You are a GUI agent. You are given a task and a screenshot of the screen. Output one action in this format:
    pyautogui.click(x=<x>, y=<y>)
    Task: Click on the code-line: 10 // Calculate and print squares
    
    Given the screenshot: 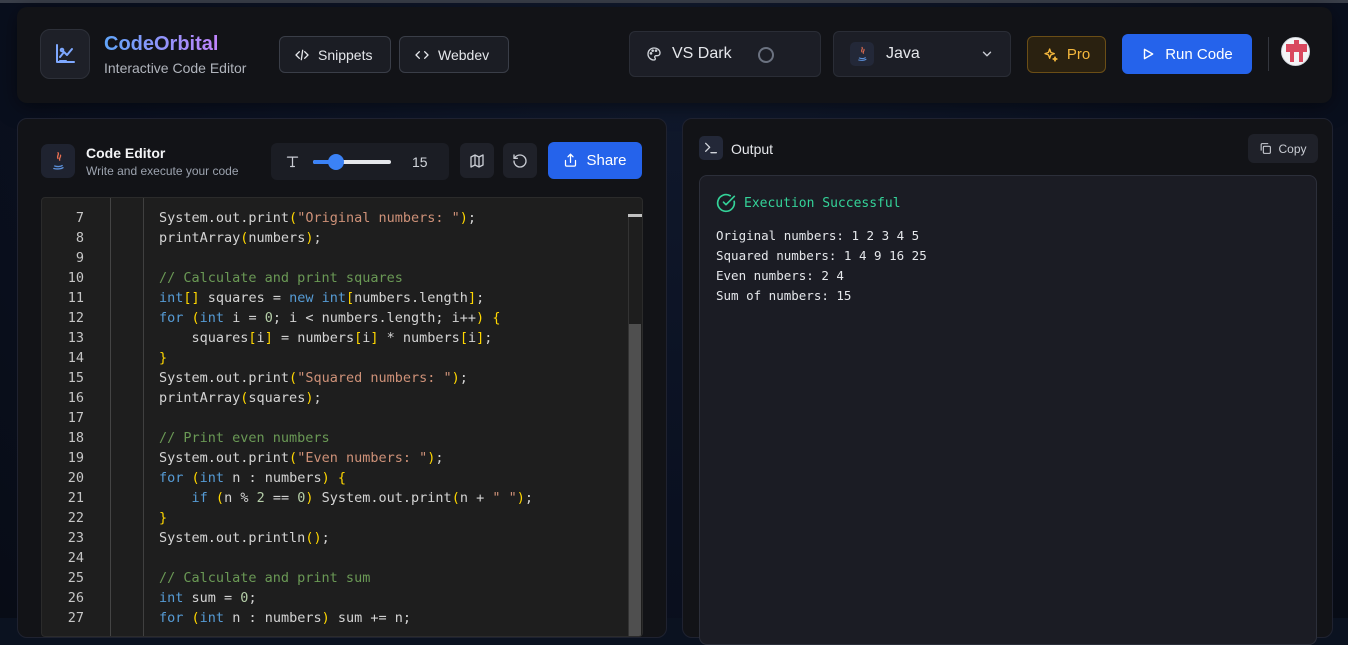 What is the action you would take?
    pyautogui.click(x=332, y=278)
    